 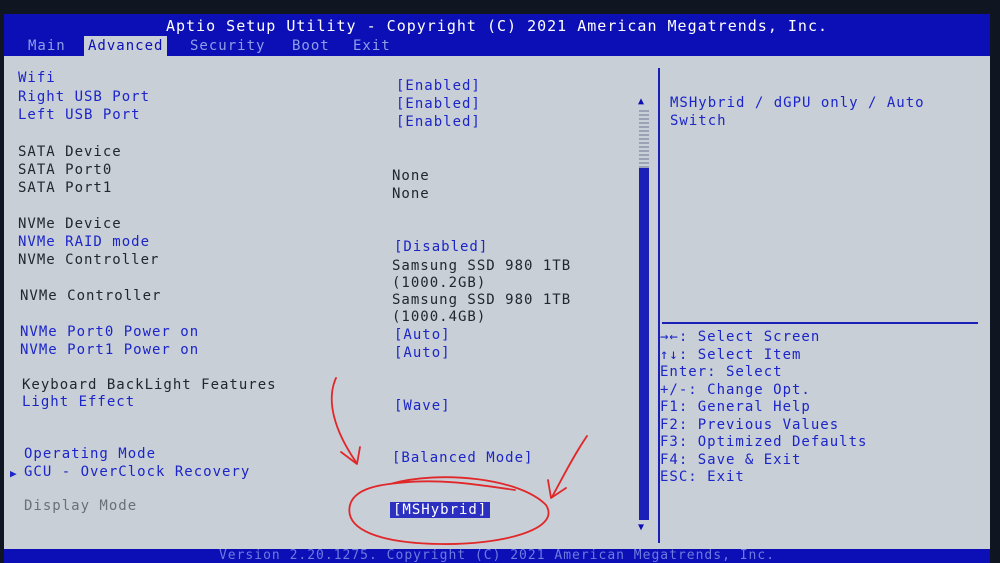 What do you see at coordinates (569, 466) in the screenshot?
I see `annotation-arrow-right` at bounding box center [569, 466].